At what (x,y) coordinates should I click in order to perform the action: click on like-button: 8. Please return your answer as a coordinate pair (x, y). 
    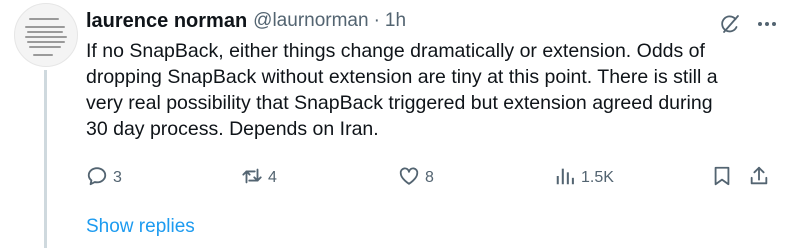
    Looking at the image, I should click on (416, 178).